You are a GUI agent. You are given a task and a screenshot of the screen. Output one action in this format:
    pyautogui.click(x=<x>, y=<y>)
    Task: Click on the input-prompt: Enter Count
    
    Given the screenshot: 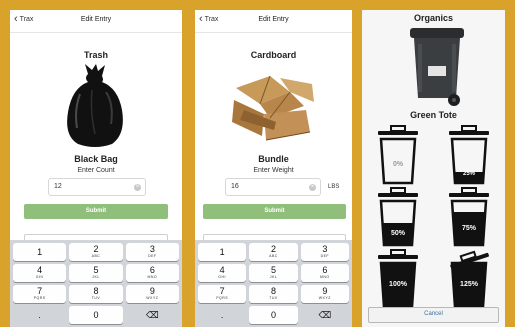 What is the action you would take?
    pyautogui.click(x=96, y=170)
    